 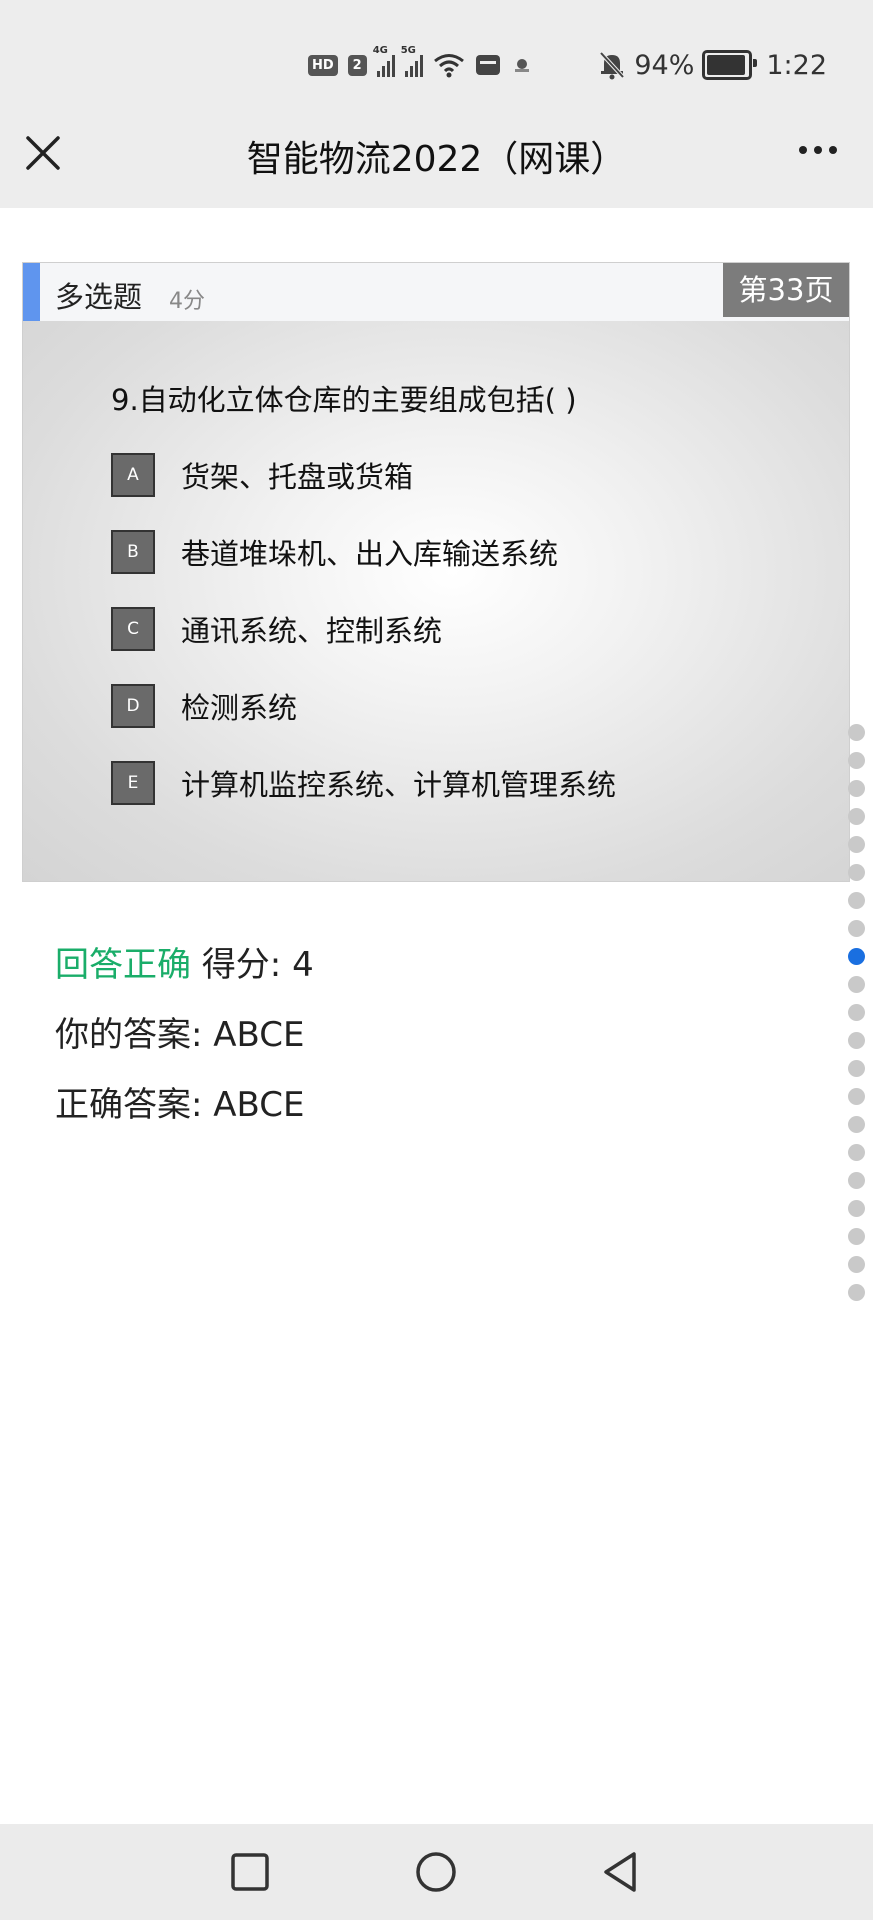 I want to click on correct-answer: 正确答案: ABCE, so click(x=180, y=1105).